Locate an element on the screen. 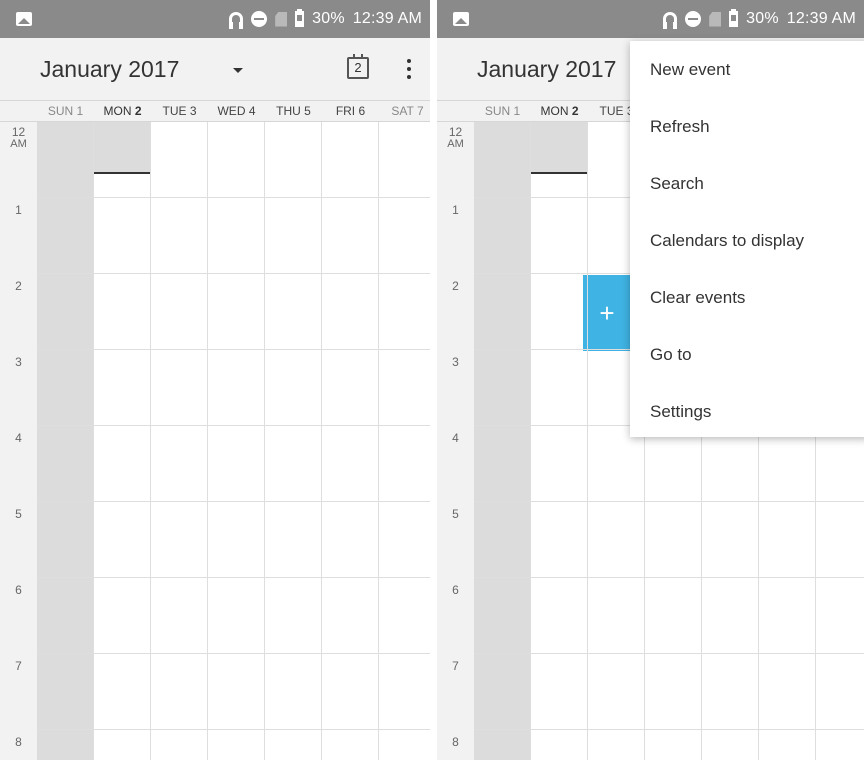 This screenshot has height=760, width=864. hour-label-text: 1 is located at coordinates (455, 210).